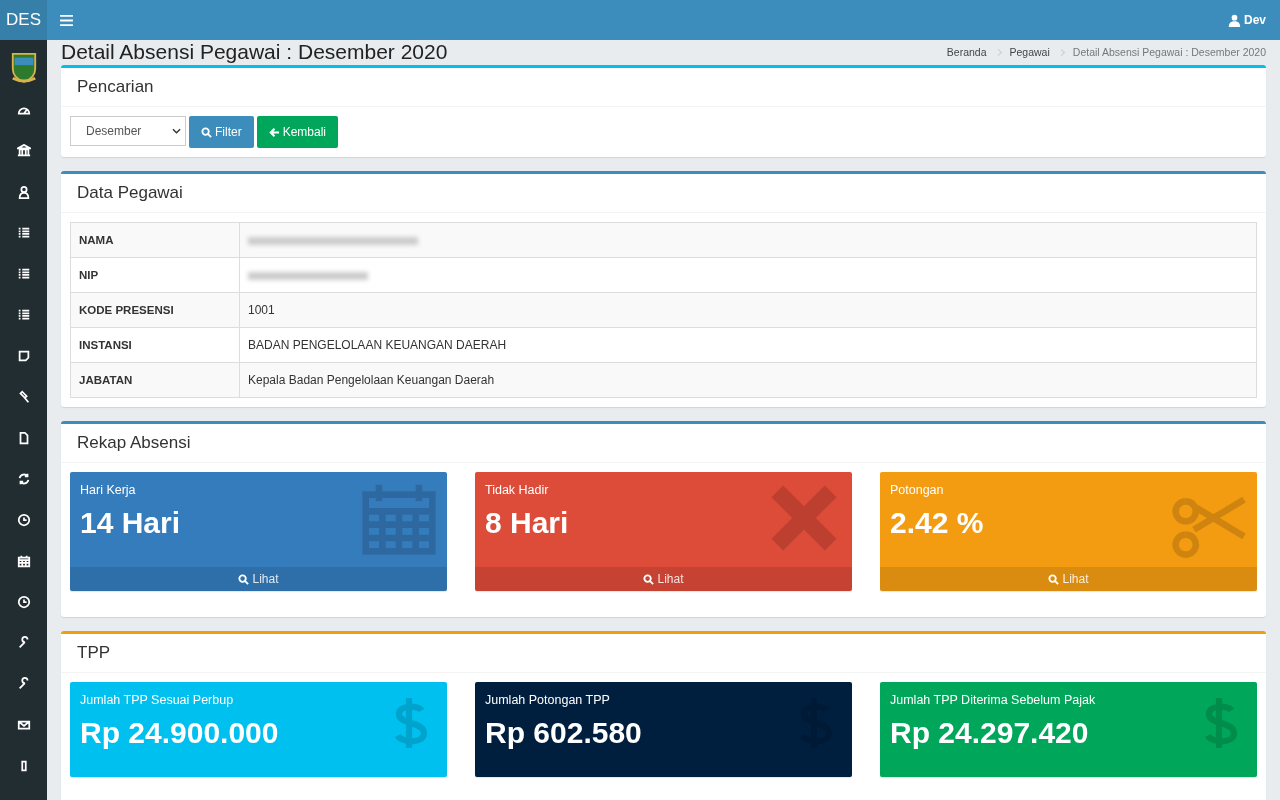  I want to click on user-menu: Dev, so click(1247, 20).